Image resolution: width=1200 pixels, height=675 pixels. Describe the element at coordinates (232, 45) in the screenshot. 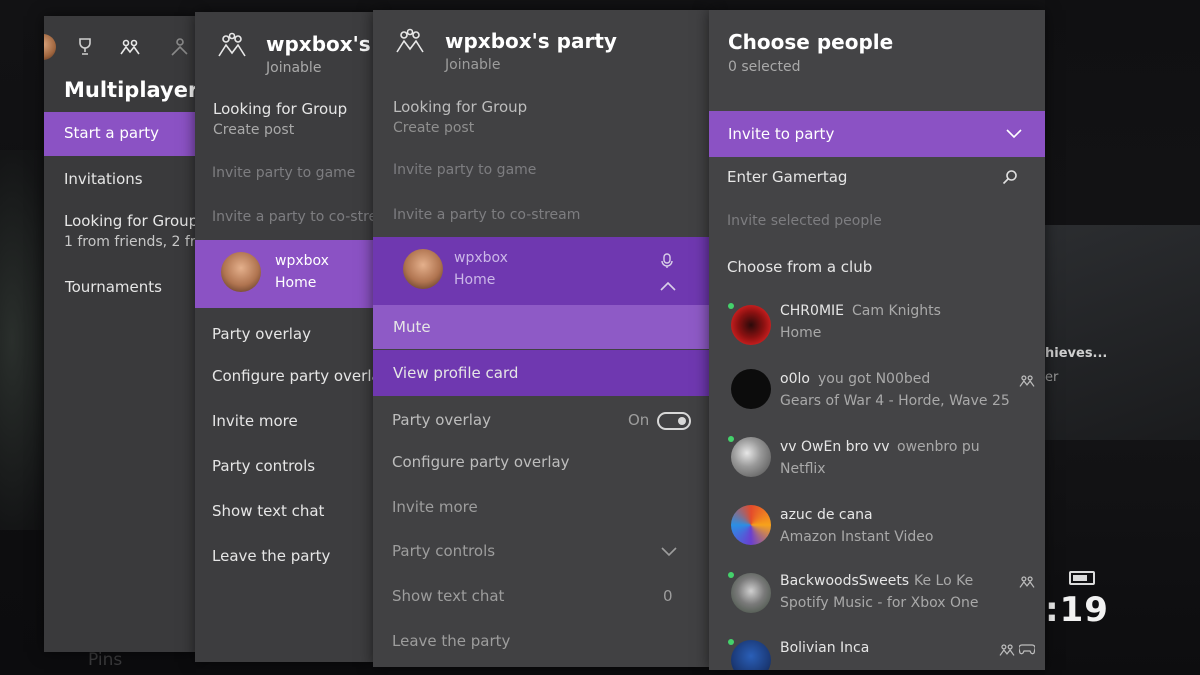

I see `party-icon` at that location.